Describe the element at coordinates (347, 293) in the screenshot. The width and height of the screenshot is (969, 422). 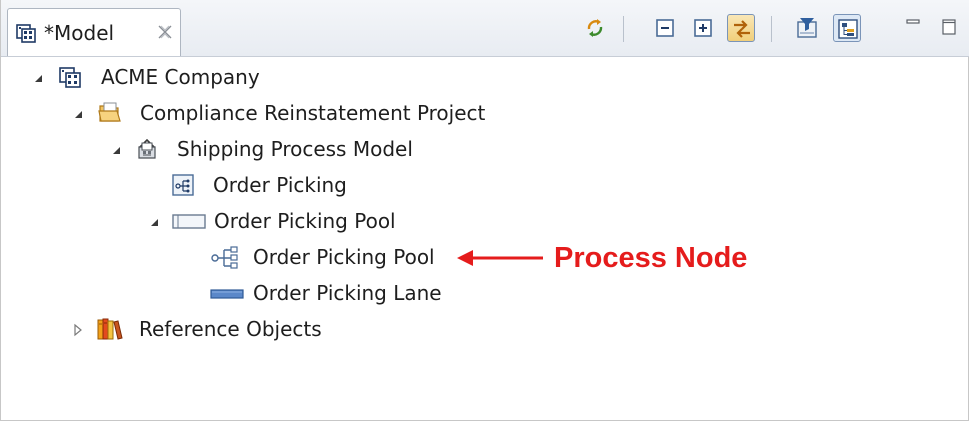
I see `tree-item-label: Order Picking Lane` at that location.